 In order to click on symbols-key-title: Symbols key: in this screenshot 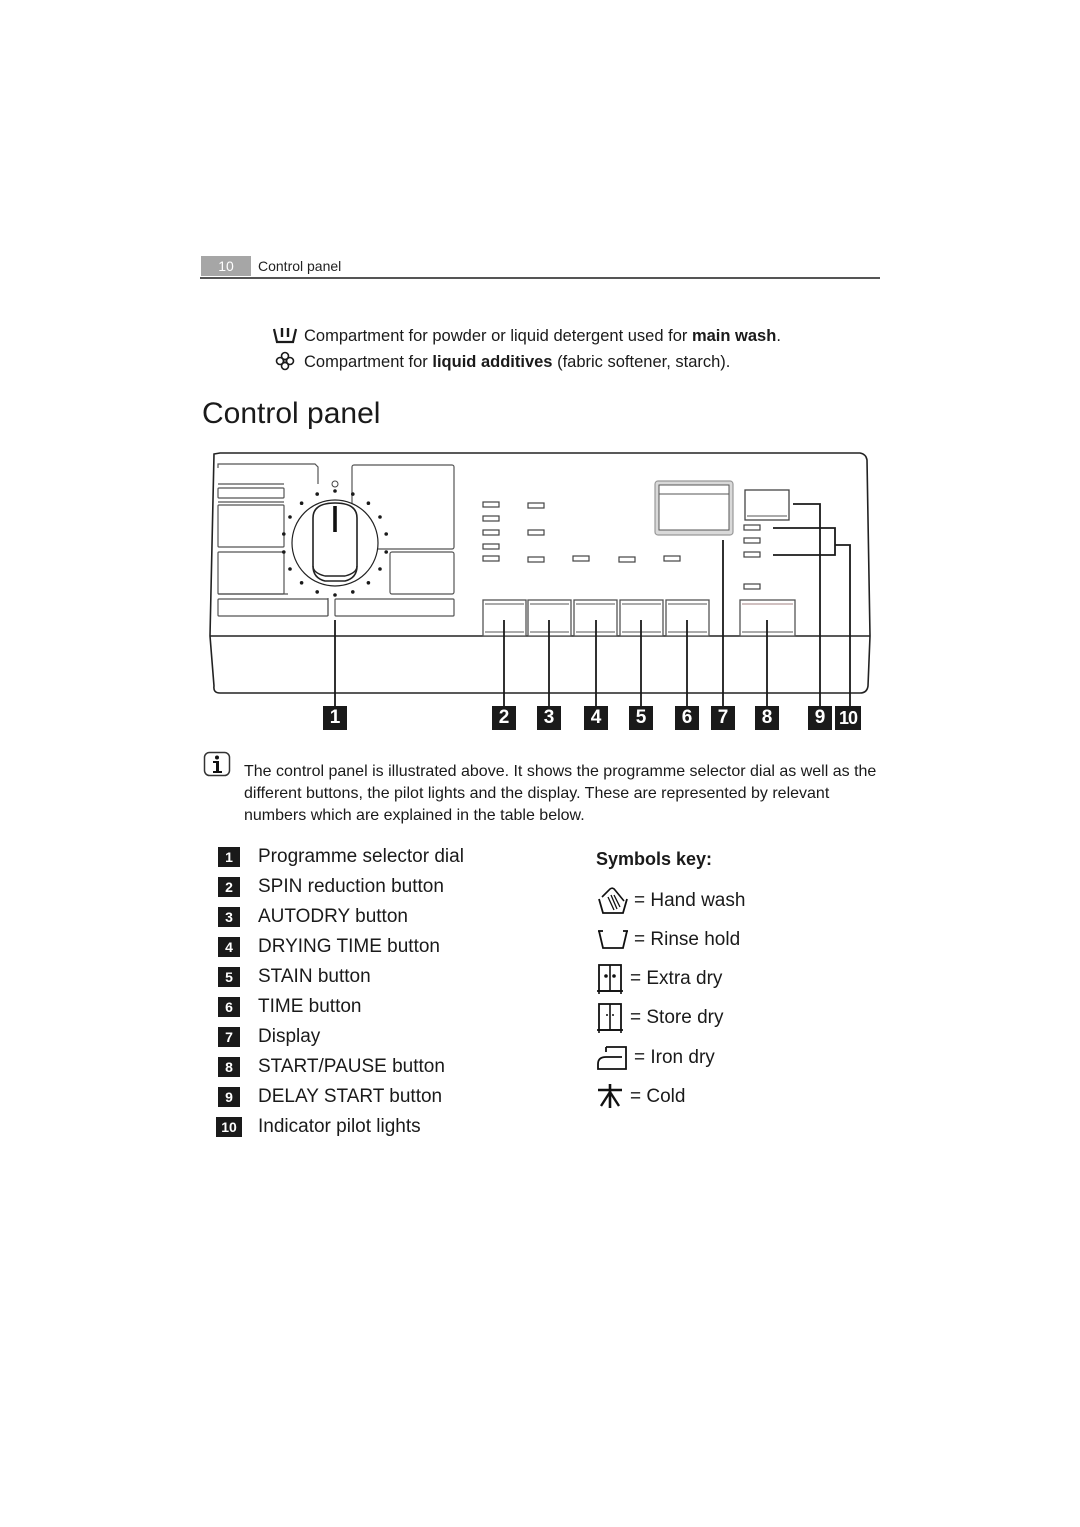, I will do `click(654, 859)`.